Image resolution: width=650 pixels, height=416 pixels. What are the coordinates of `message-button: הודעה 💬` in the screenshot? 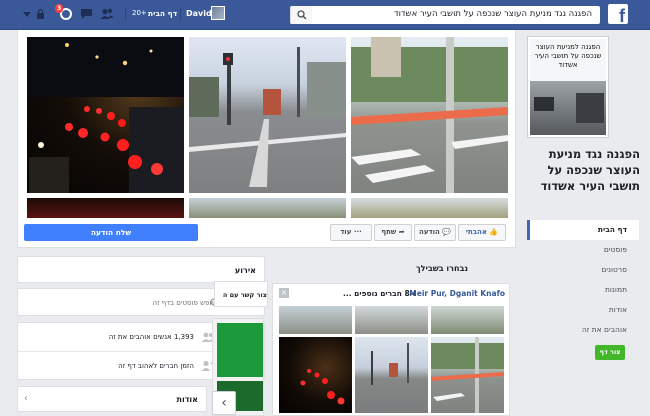 It's located at (435, 232).